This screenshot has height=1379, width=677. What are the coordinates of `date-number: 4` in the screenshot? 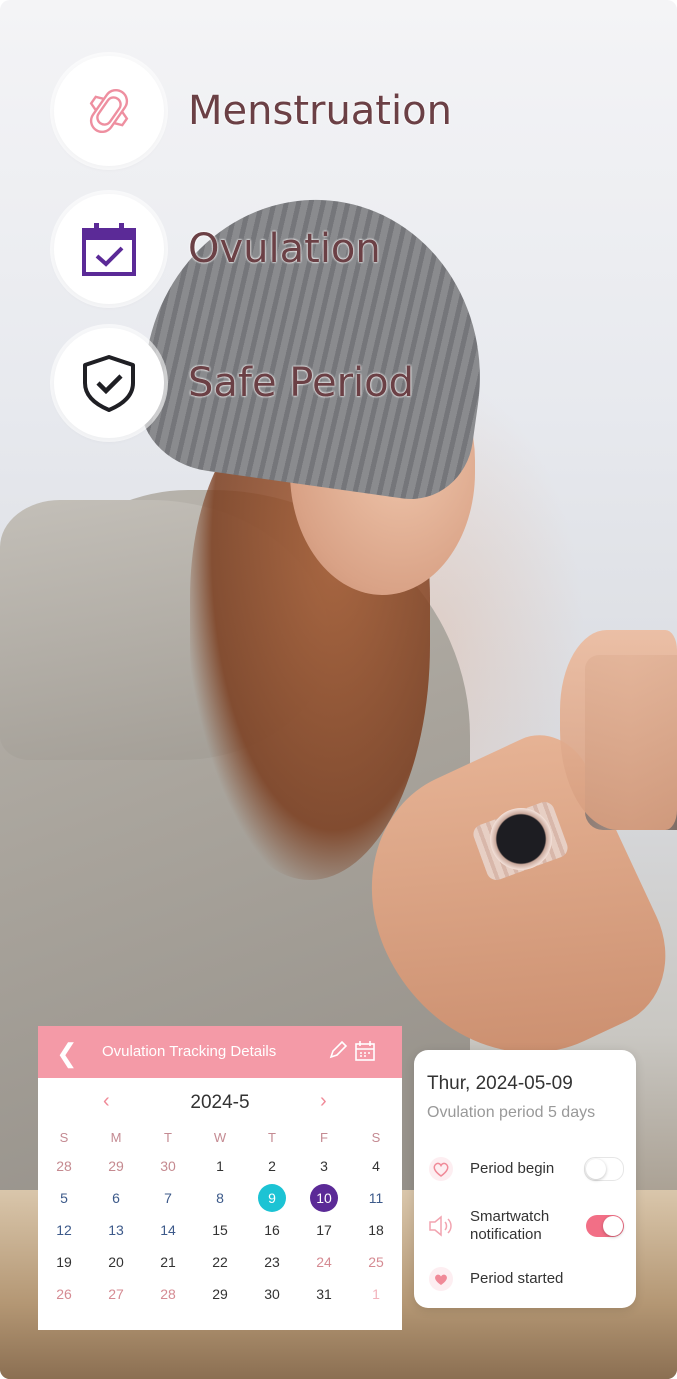 It's located at (376, 1166).